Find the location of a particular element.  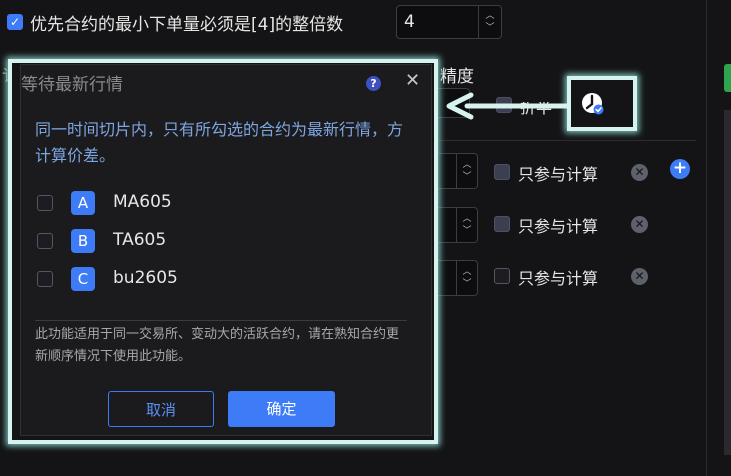

row1-calc-only-label: 只参与计算 is located at coordinates (558, 174).